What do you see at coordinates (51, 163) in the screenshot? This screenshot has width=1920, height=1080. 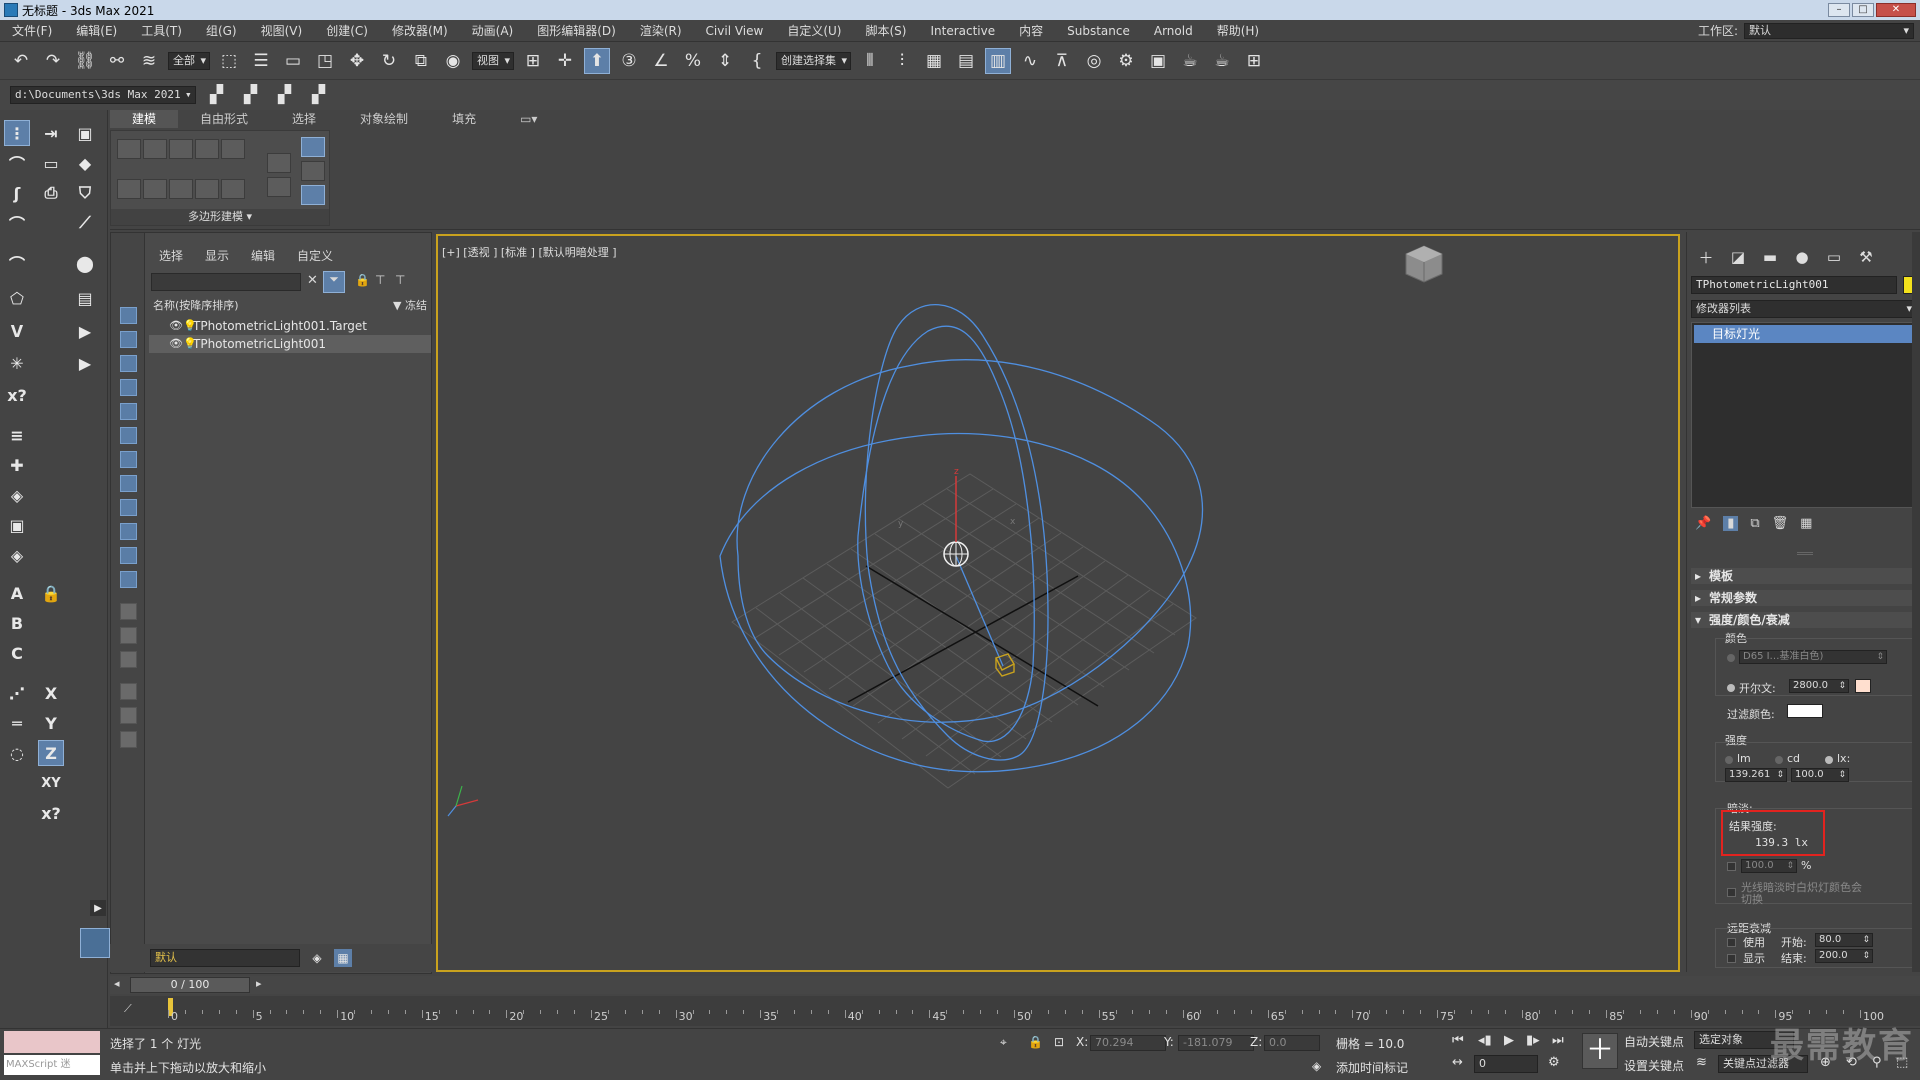 I see `display-icon: ▭` at bounding box center [51, 163].